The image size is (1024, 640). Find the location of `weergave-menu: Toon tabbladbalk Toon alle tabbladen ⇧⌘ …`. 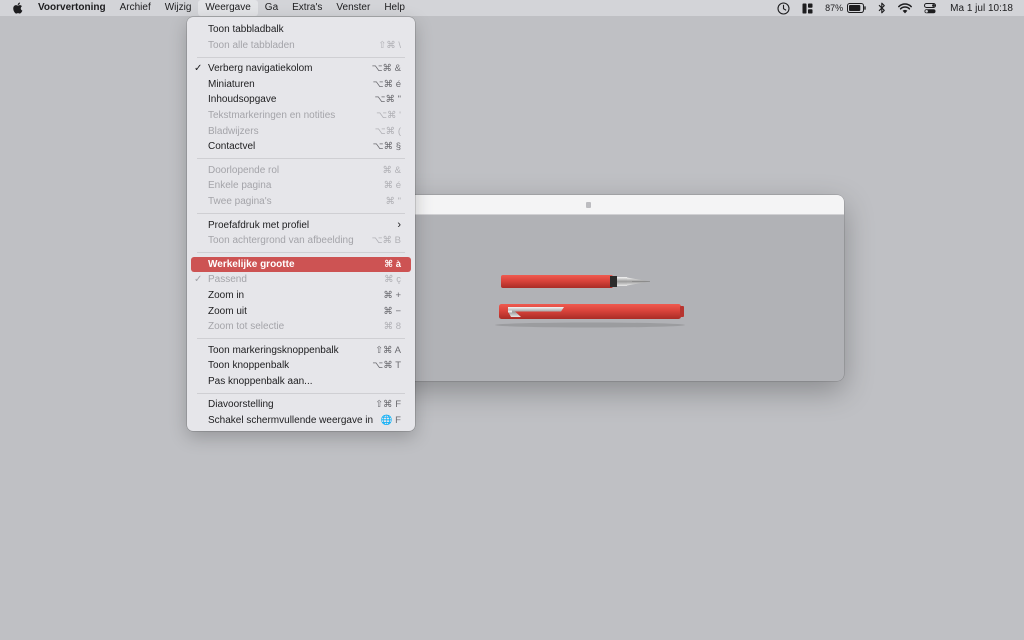

weergave-menu: Toon tabbladbalk Toon alle tabbladen ⇧⌘ … is located at coordinates (301, 224).